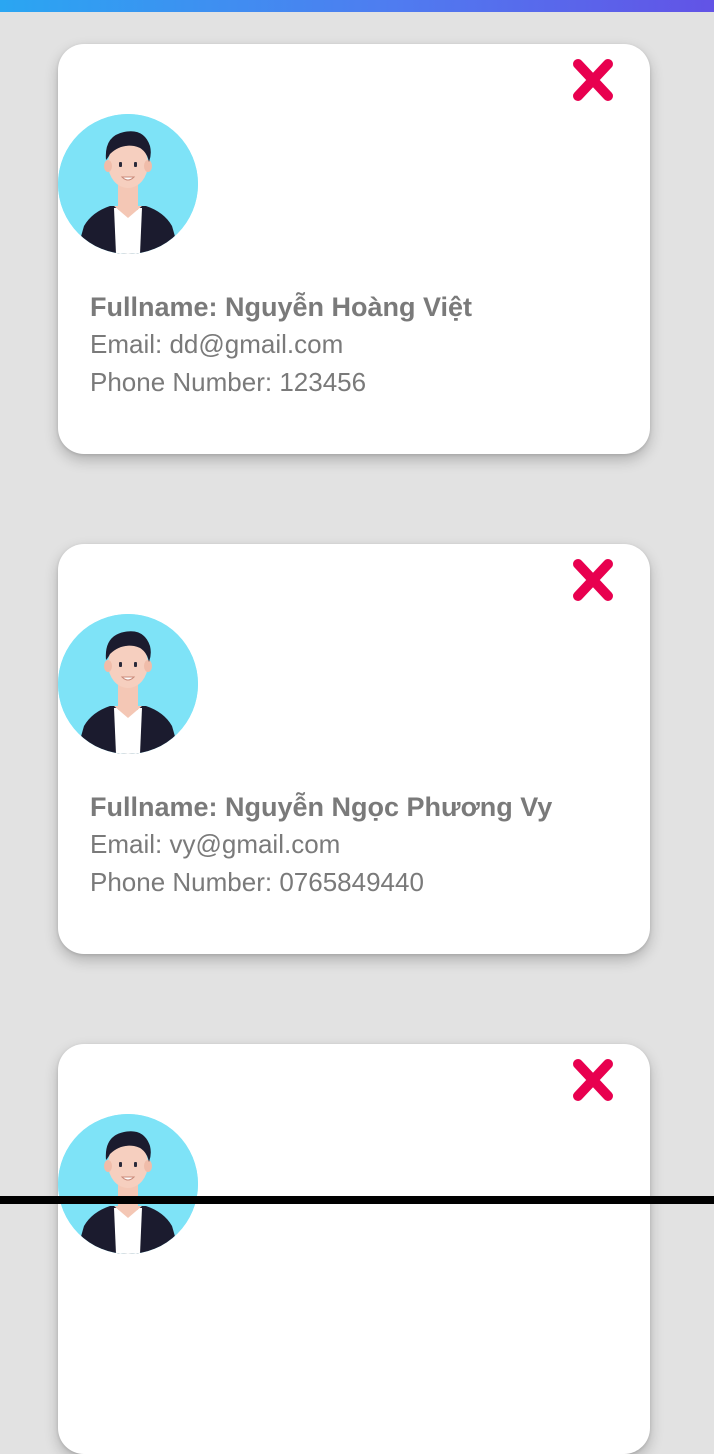 This screenshot has width=714, height=1454. What do you see at coordinates (217, 344) in the screenshot?
I see `contact-email: Email: dd@gmail.com` at bounding box center [217, 344].